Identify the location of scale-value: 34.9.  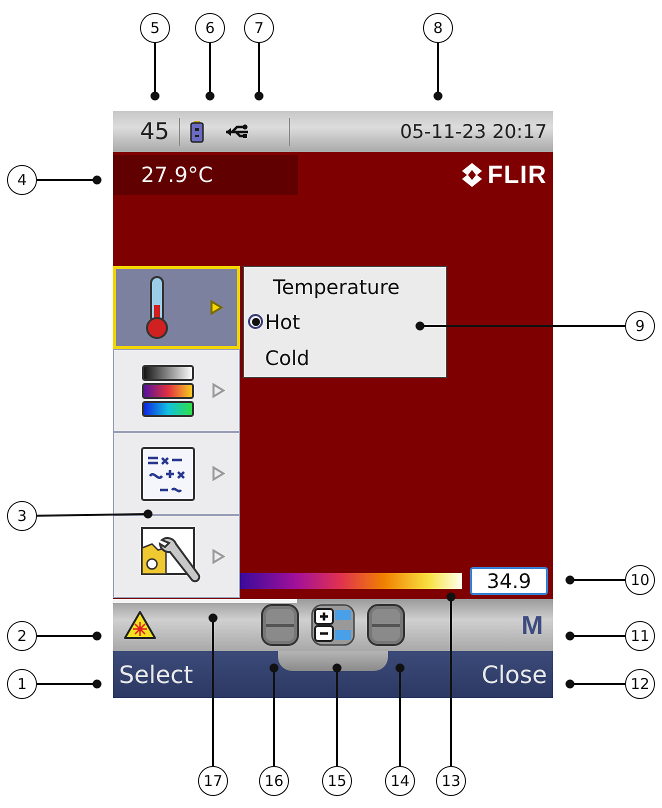
(509, 581).